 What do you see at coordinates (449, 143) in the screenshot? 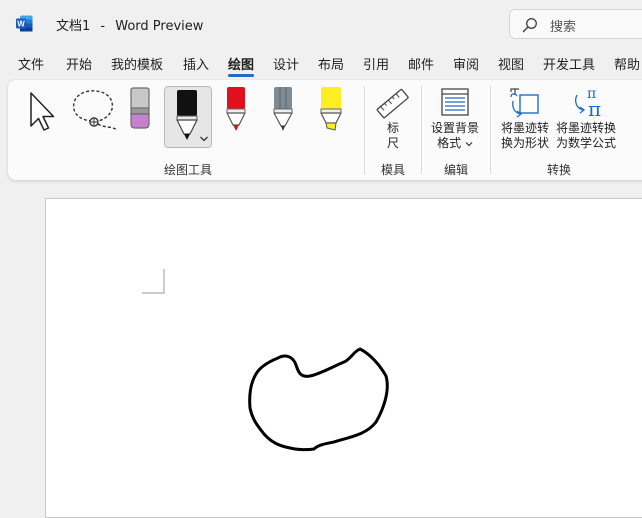
I see `background-label-text: 格式` at bounding box center [449, 143].